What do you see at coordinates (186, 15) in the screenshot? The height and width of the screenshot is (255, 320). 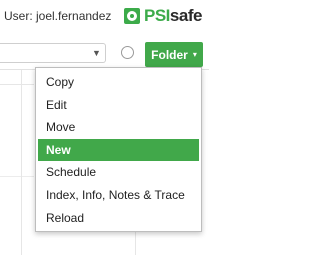 I see `logo-text-safe: safe` at bounding box center [186, 15].